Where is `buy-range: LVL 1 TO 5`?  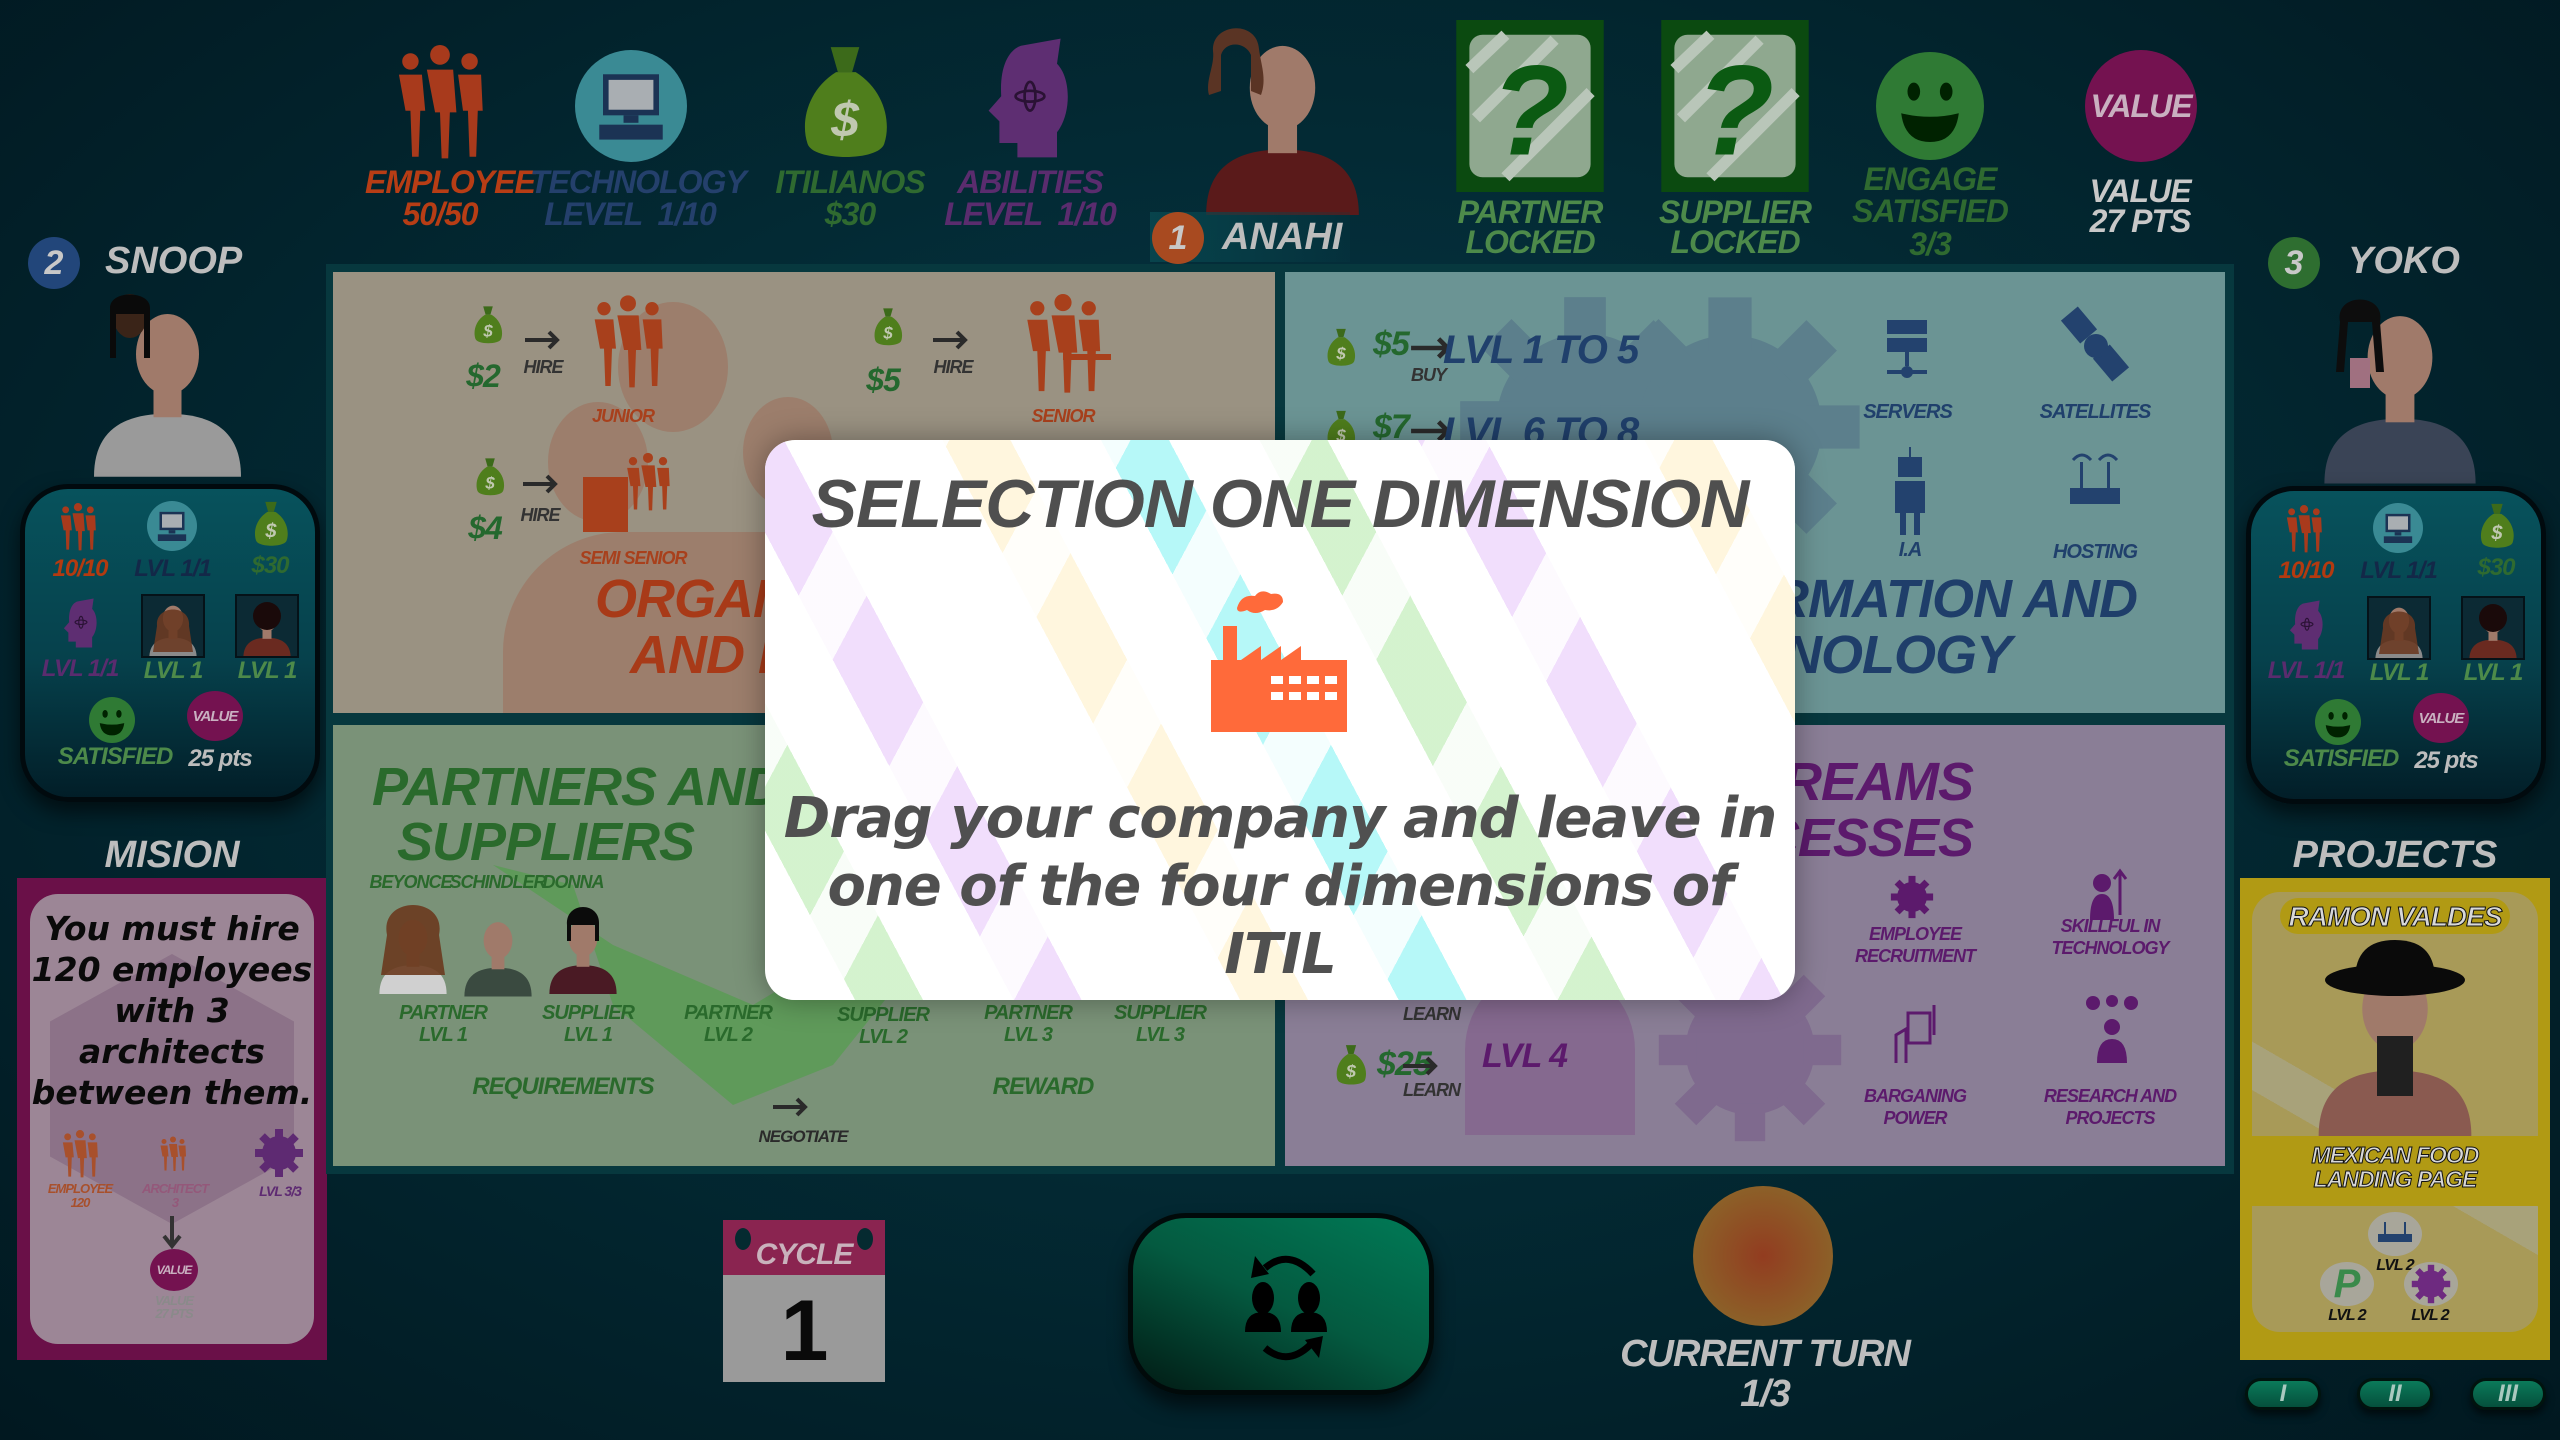
buy-range: LVL 1 TO 5 is located at coordinates (1541, 350).